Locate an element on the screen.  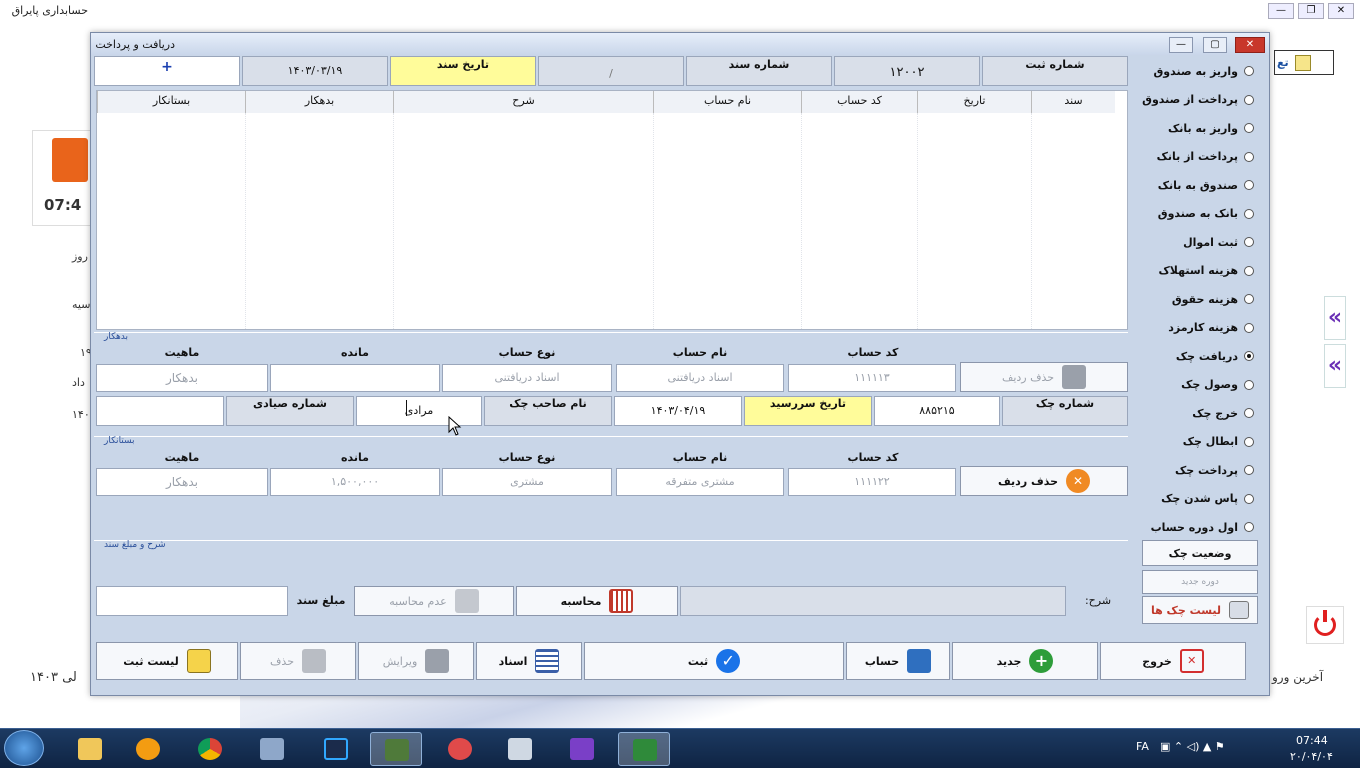
top-right-box: تع is located at coordinates (1304, 62).